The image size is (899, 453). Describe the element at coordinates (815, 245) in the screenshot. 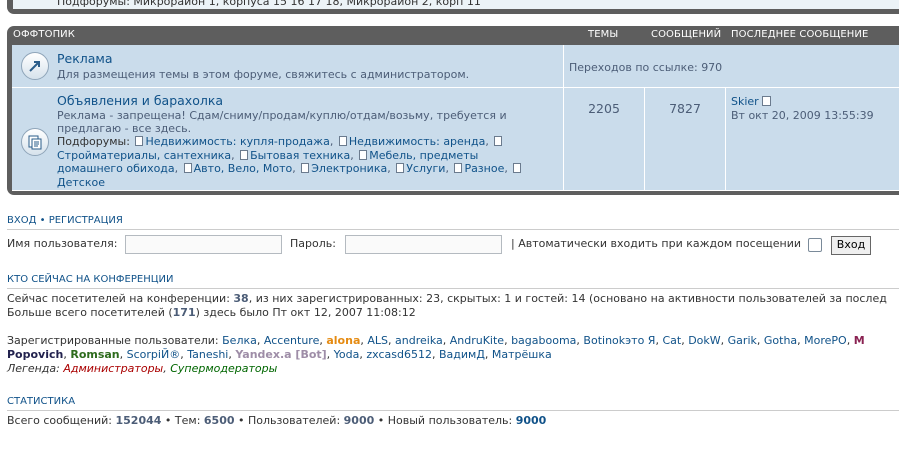

I see `autologin-checkbox` at that location.